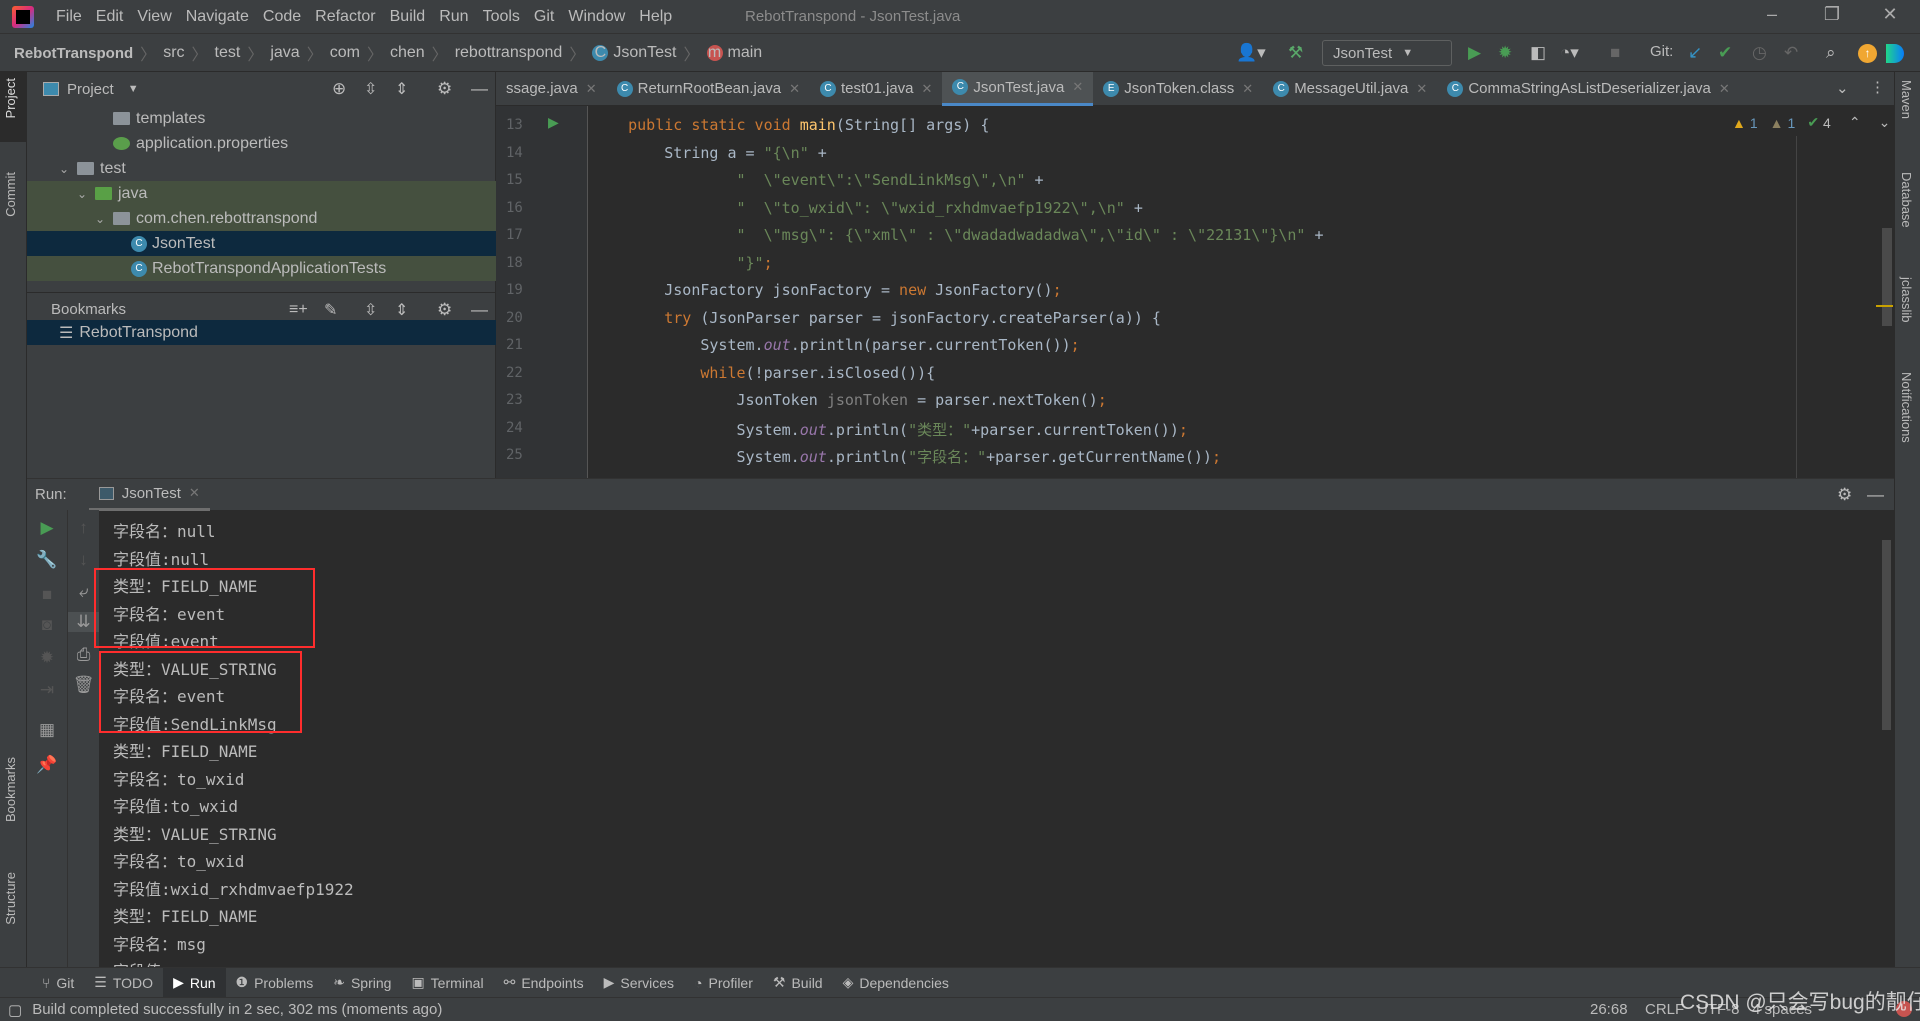 This screenshot has height=1021, width=1920. Describe the element at coordinates (896, 983) in the screenshot. I see `bottom-tab-dependencies: ◈ Dependencies` at that location.